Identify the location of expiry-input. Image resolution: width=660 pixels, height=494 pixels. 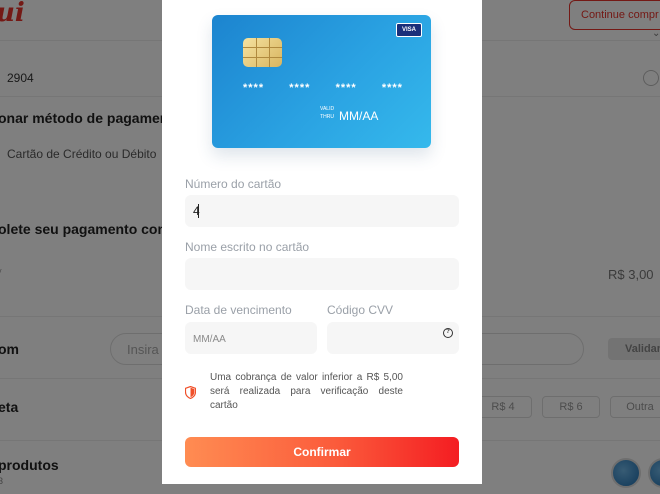
(251, 338).